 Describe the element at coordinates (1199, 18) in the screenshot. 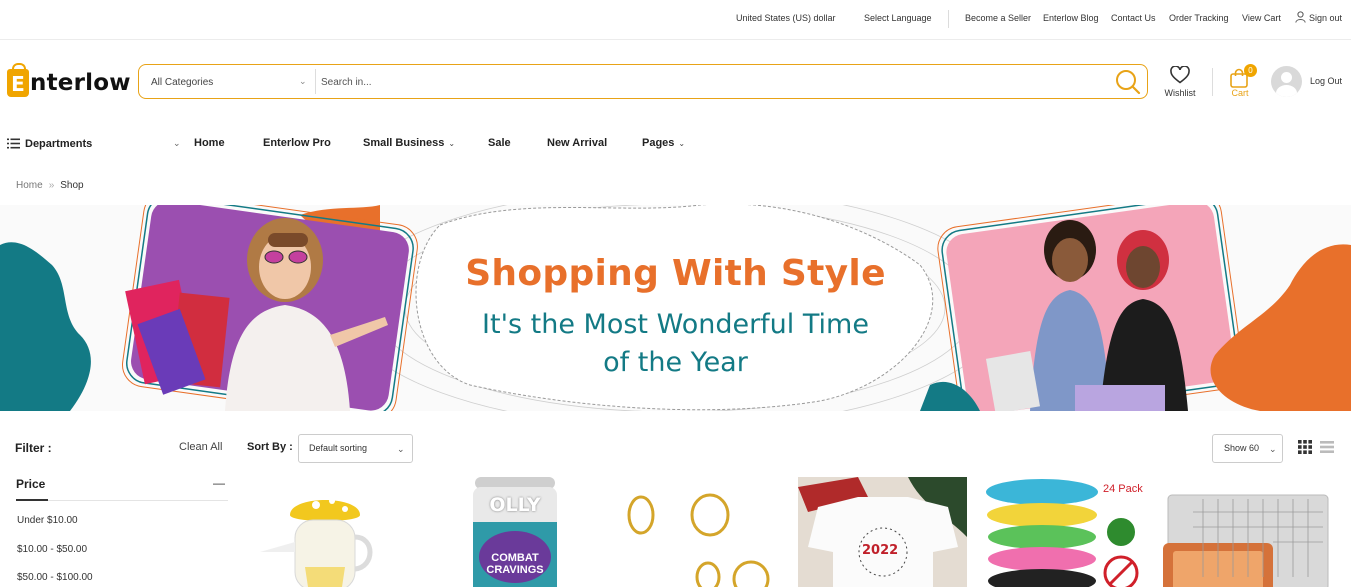

I see `order-tracking-link: Order Tracking` at that location.